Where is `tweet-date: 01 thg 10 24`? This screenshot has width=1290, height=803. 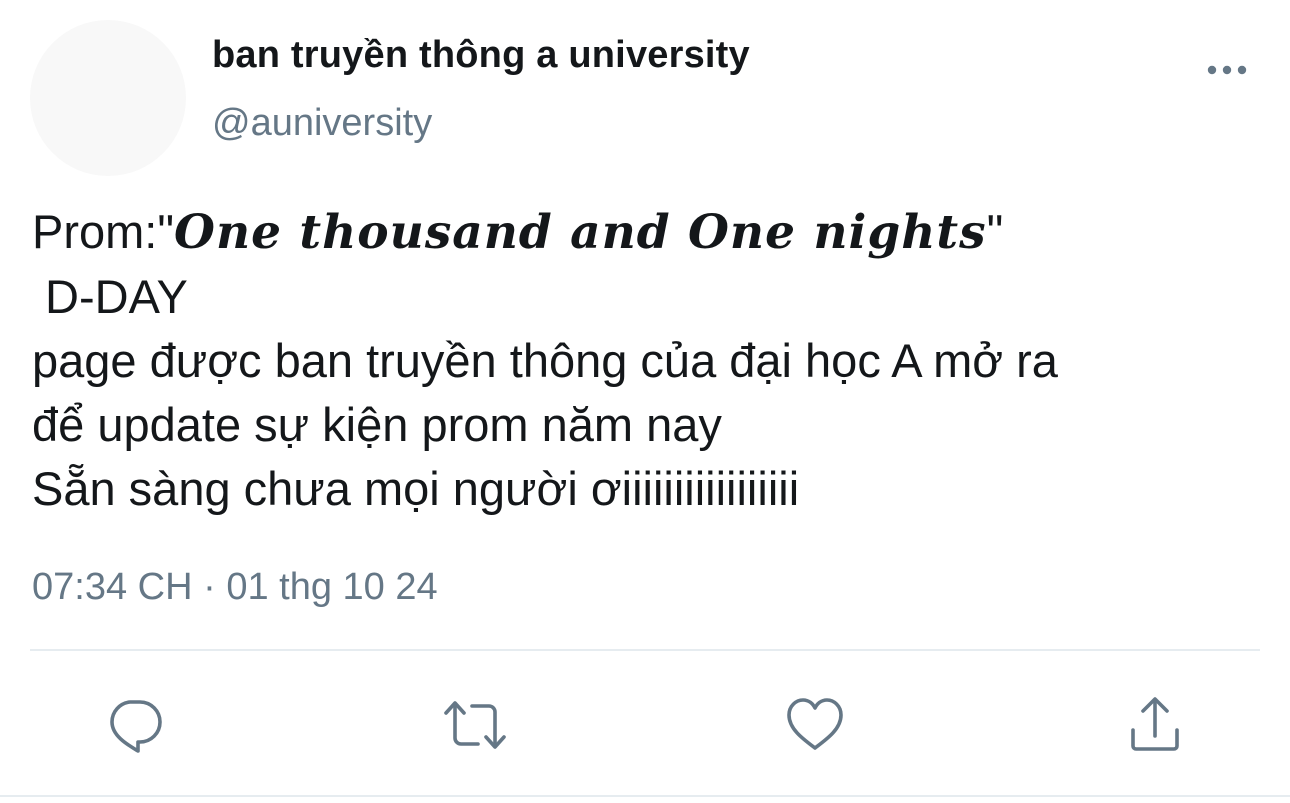
tweet-date: 01 thg 10 24 is located at coordinates (332, 587).